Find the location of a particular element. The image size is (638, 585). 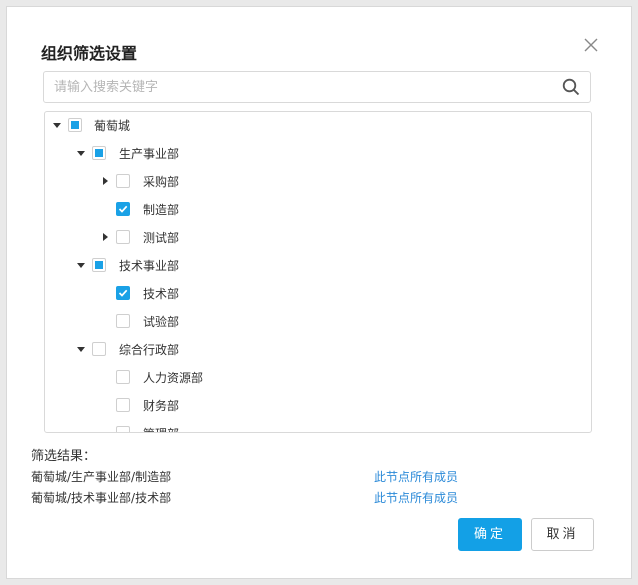

tree-node: 制造部 is located at coordinates (318, 210).